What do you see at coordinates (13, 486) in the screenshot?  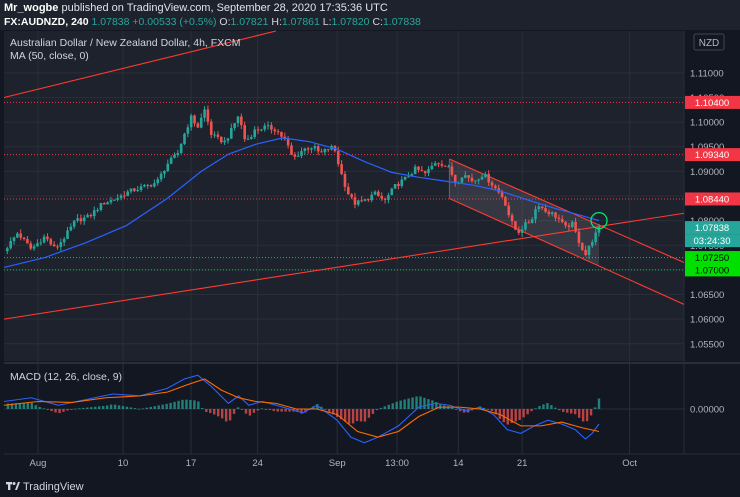 I see `tradingview-icon` at bounding box center [13, 486].